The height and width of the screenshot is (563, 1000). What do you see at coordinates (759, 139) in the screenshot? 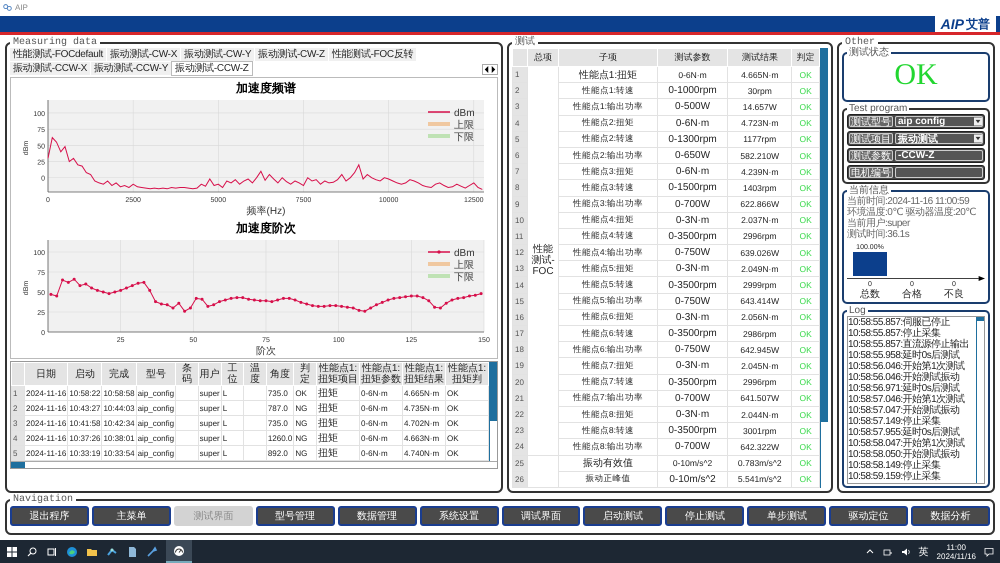
I see `table-cell: 1177rpm` at bounding box center [759, 139].